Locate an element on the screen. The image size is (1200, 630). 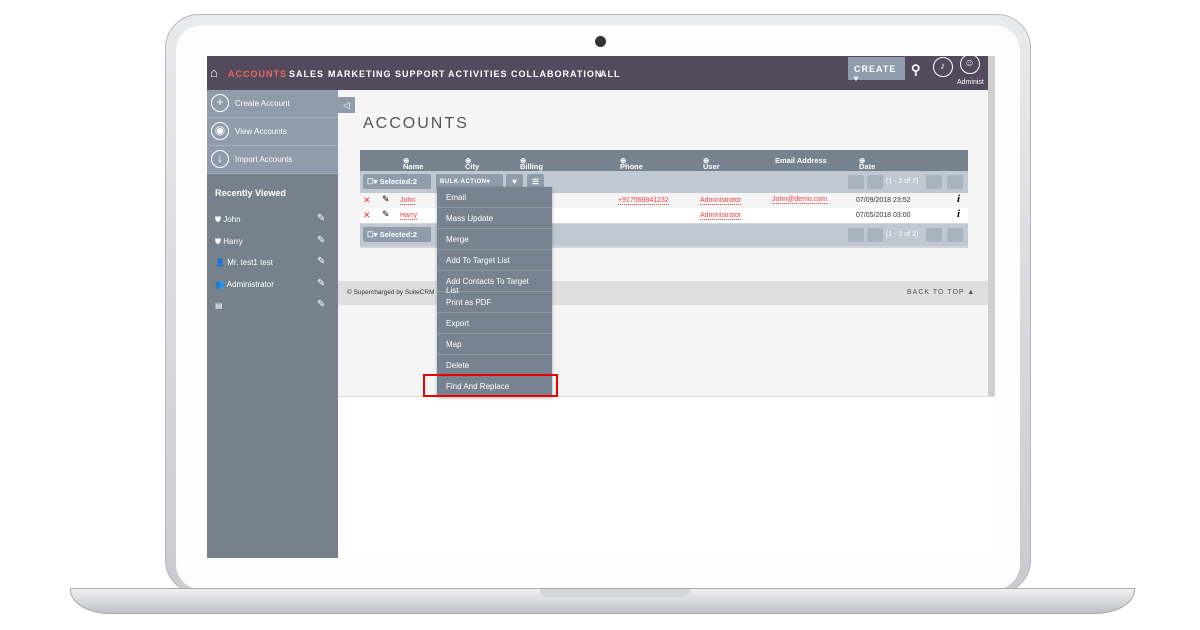
label: John is located at coordinates (232, 219).